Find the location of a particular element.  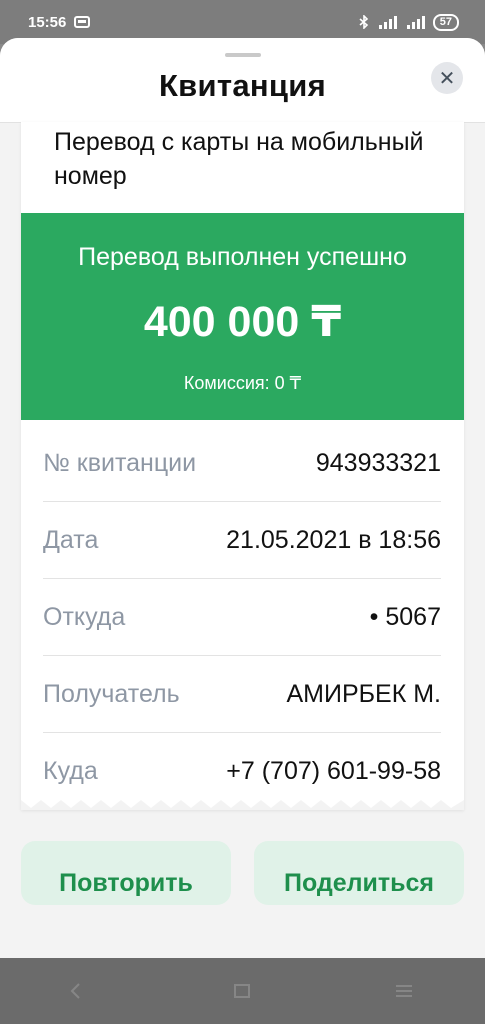

sheet-header: Квитанция ✕ is located at coordinates (242, 80).